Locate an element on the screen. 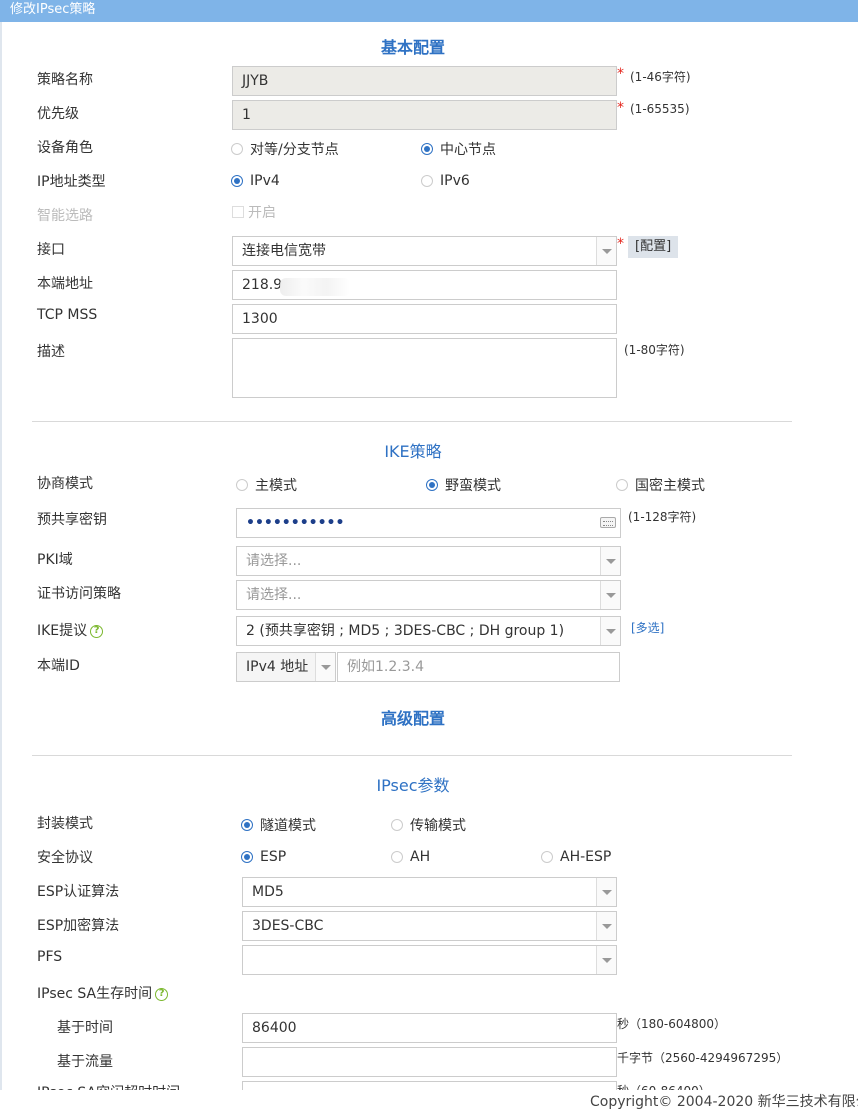  local-id-type-select: IPv4 地址 is located at coordinates (286, 667).